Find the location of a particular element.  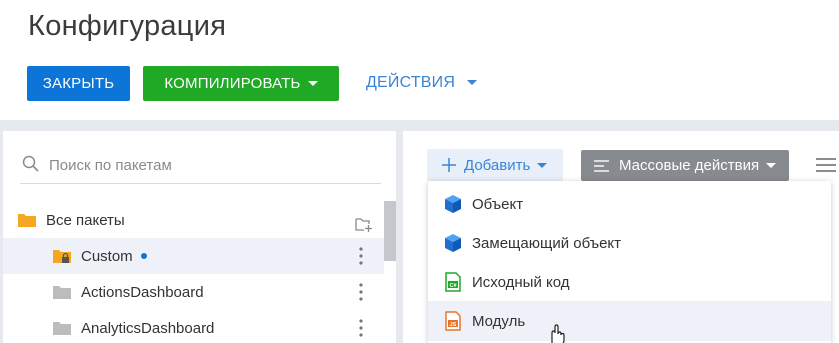

actions-menu-label: ДЕЙСТВИЯ is located at coordinates (411, 82).